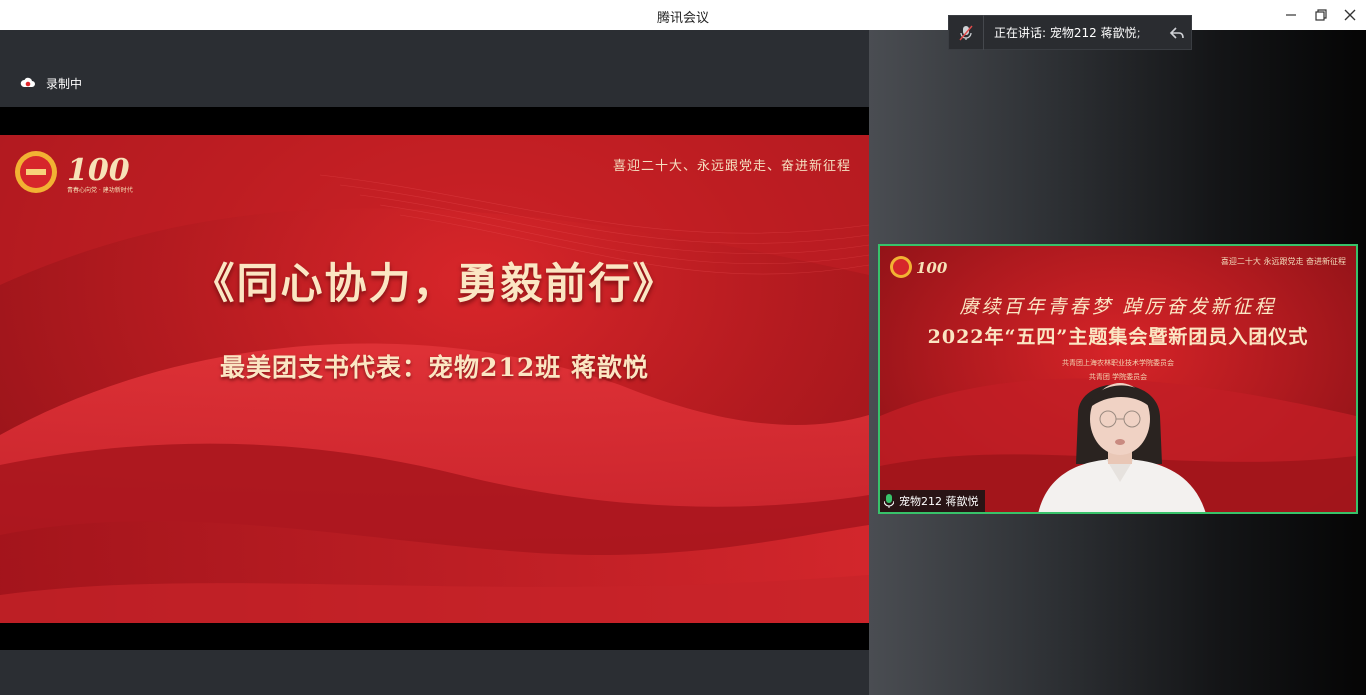 The height and width of the screenshot is (695, 1366). What do you see at coordinates (434, 283) in the screenshot?
I see `slide-title: 《同心协力，勇毅前行》` at bounding box center [434, 283].